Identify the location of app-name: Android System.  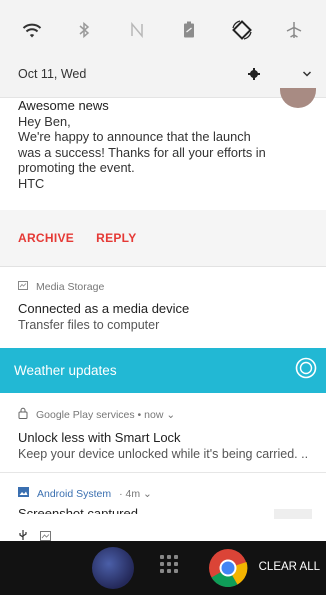
(74, 493).